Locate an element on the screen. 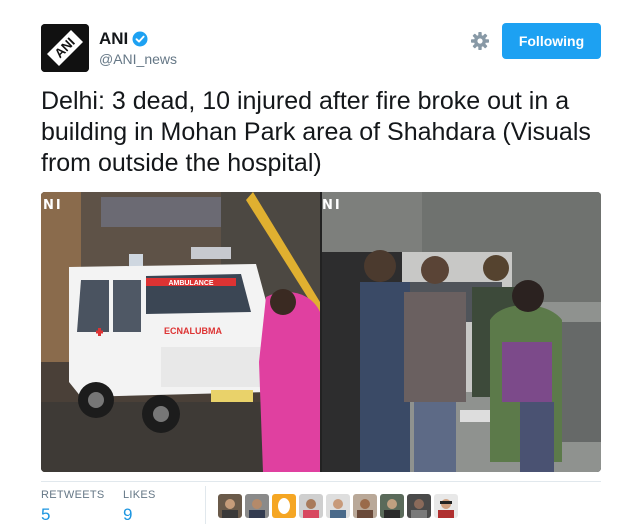  ambulance-sign-text: AMBULANCE is located at coordinates (190, 283).